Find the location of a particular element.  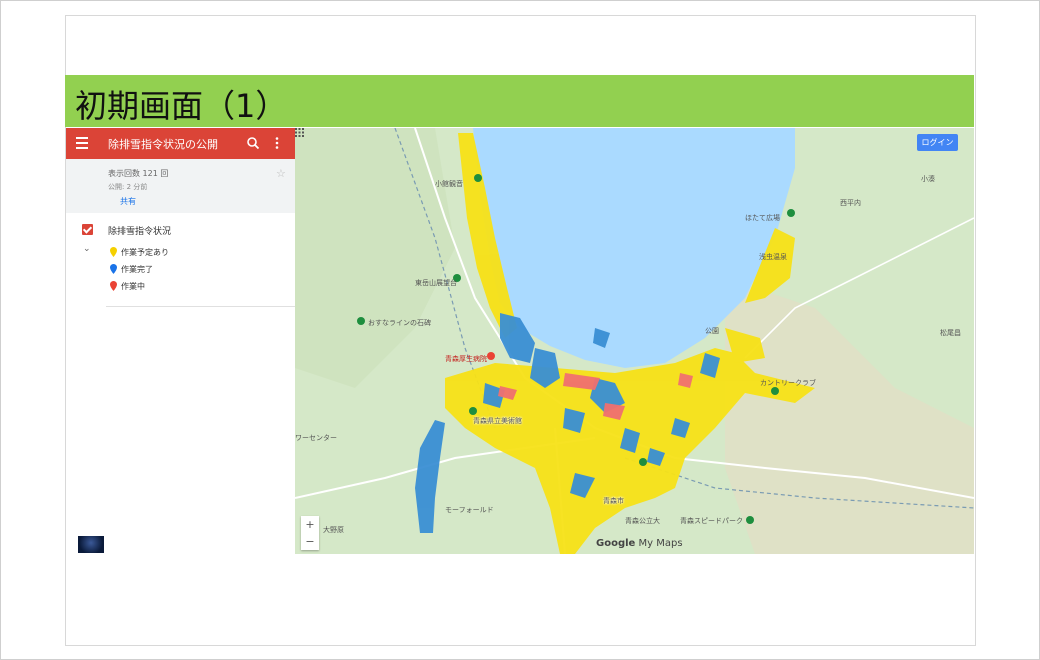

chevron-down-icon: ⌄ is located at coordinates (87, 249).